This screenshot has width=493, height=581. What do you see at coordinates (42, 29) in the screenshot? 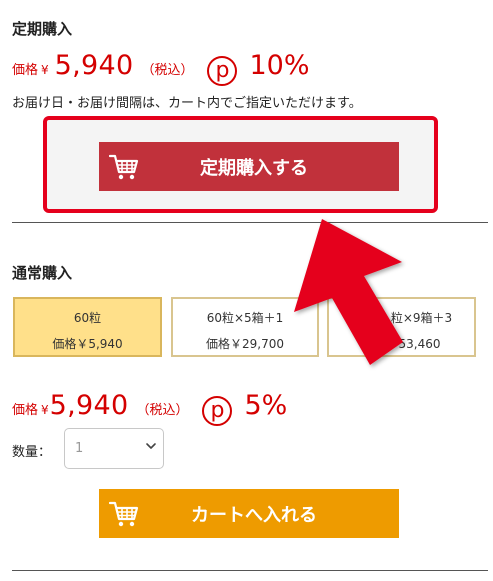
I see `subscription-title: 定期購入` at bounding box center [42, 29].